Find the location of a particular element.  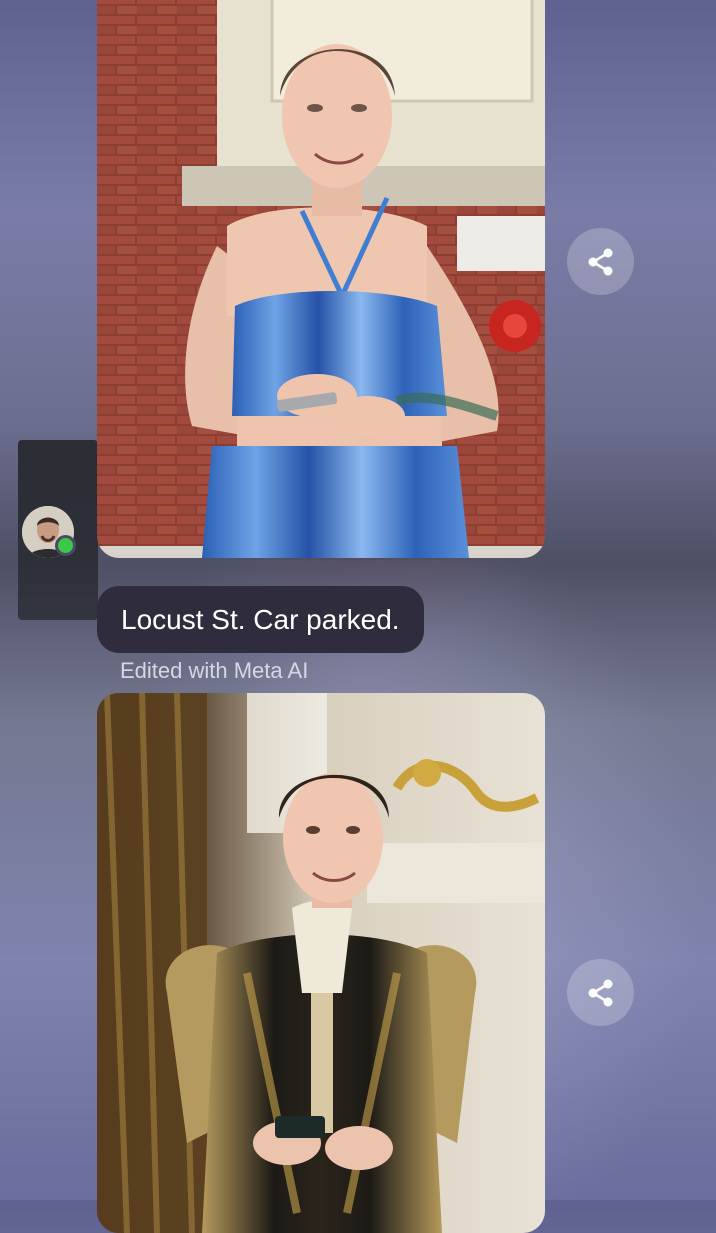

online-status-icon is located at coordinates (65, 545).